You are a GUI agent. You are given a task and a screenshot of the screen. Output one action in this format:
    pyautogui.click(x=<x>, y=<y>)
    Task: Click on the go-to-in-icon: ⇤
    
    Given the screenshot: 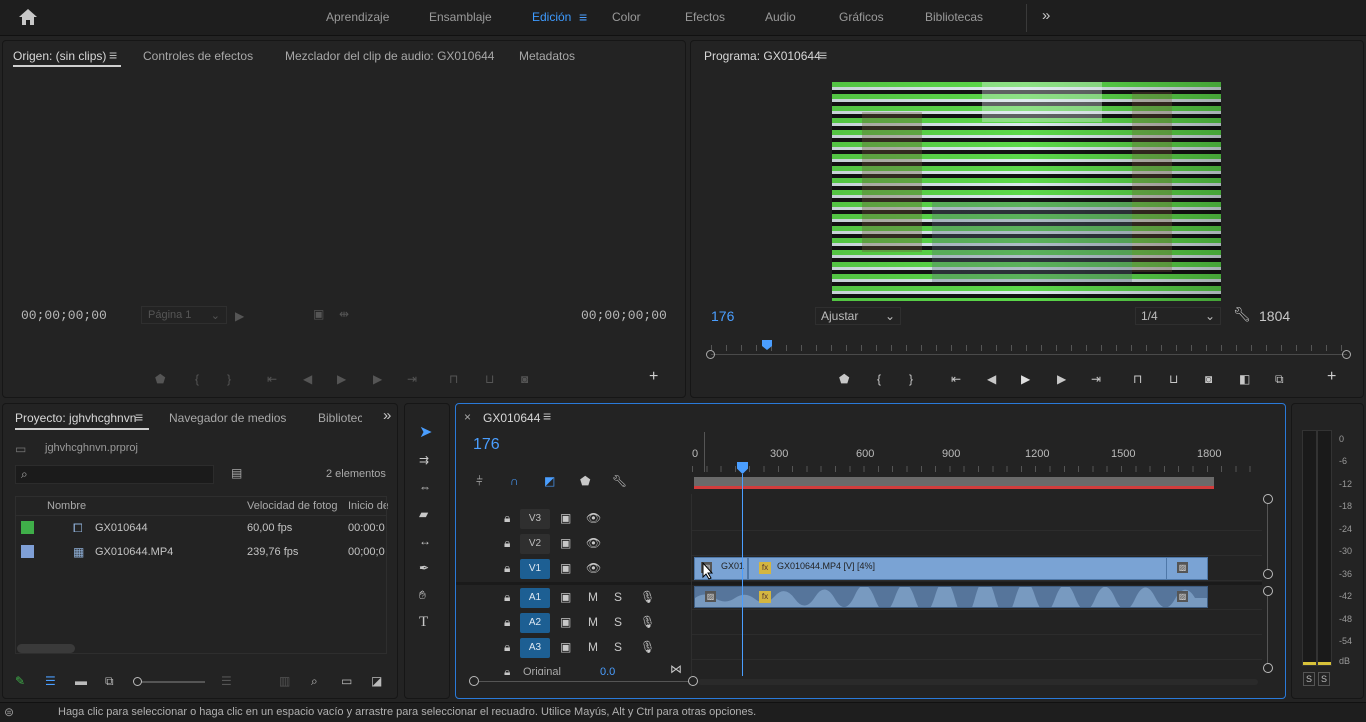 What is the action you would take?
    pyautogui.click(x=272, y=379)
    